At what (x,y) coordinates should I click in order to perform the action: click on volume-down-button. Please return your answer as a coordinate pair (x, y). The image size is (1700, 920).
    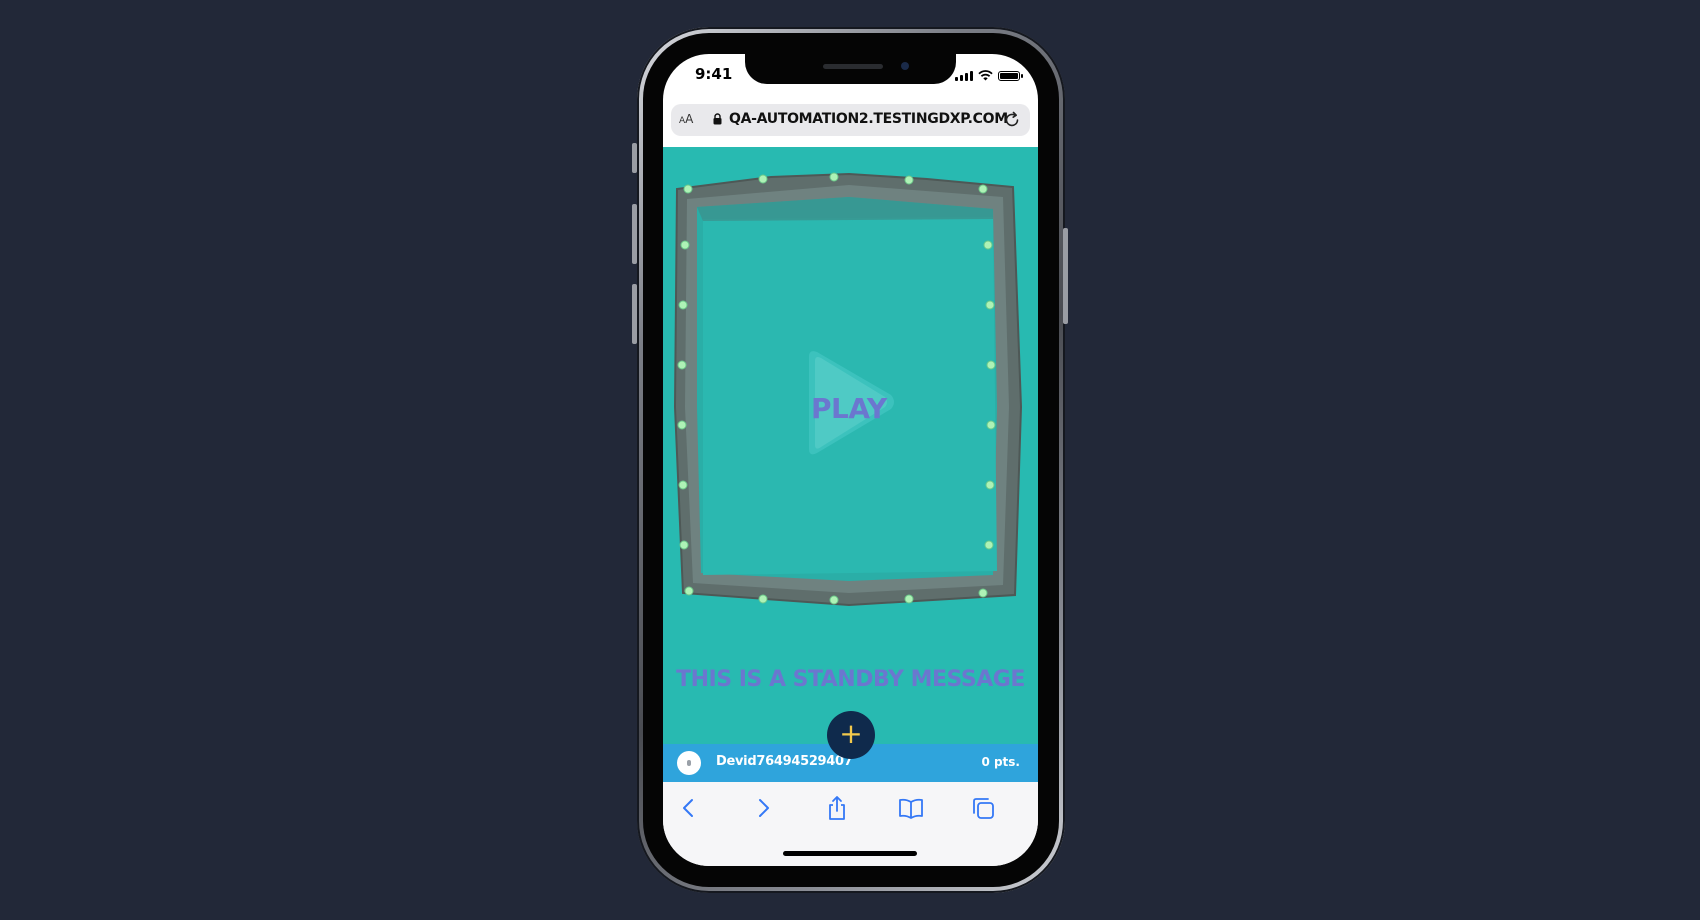
    Looking at the image, I should click on (634, 314).